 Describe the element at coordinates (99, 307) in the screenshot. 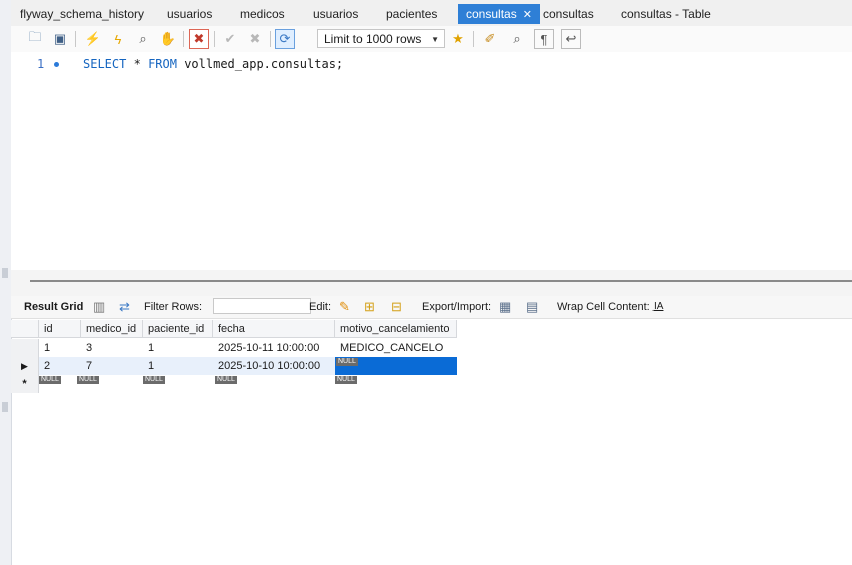

I see `grid-view-icon: ▥` at that location.